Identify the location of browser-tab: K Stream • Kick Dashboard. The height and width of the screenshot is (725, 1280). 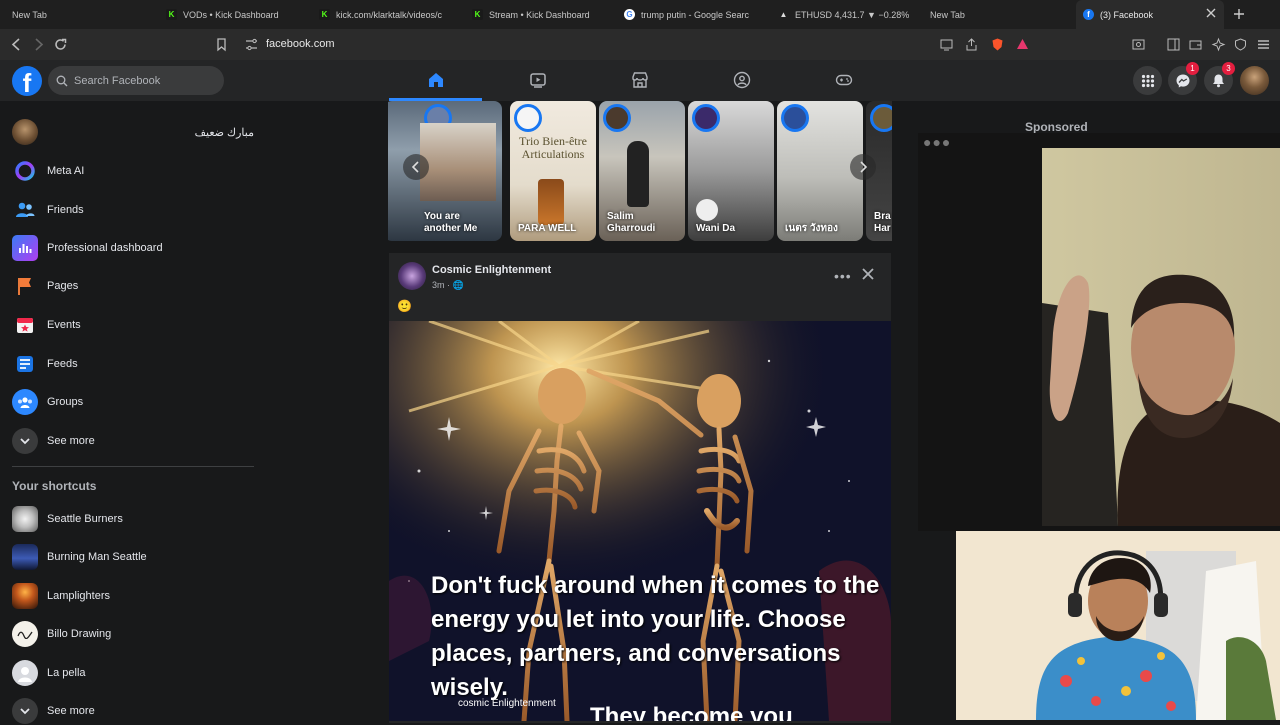
(538, 14).